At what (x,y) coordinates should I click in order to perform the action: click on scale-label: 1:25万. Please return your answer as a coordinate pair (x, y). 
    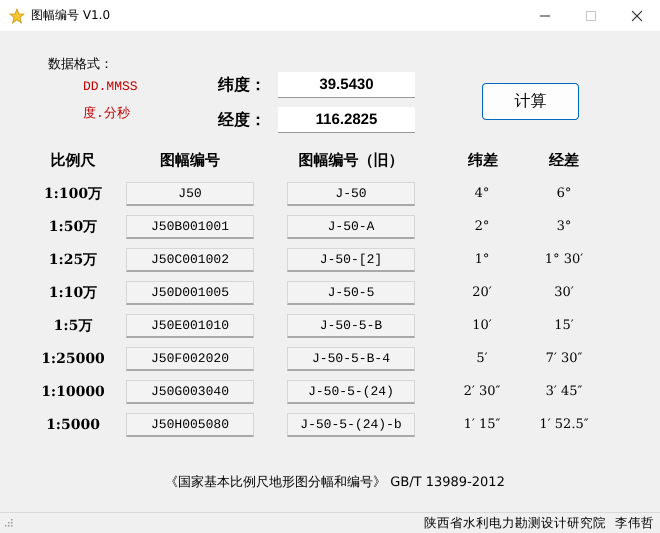
    Looking at the image, I should click on (73, 259).